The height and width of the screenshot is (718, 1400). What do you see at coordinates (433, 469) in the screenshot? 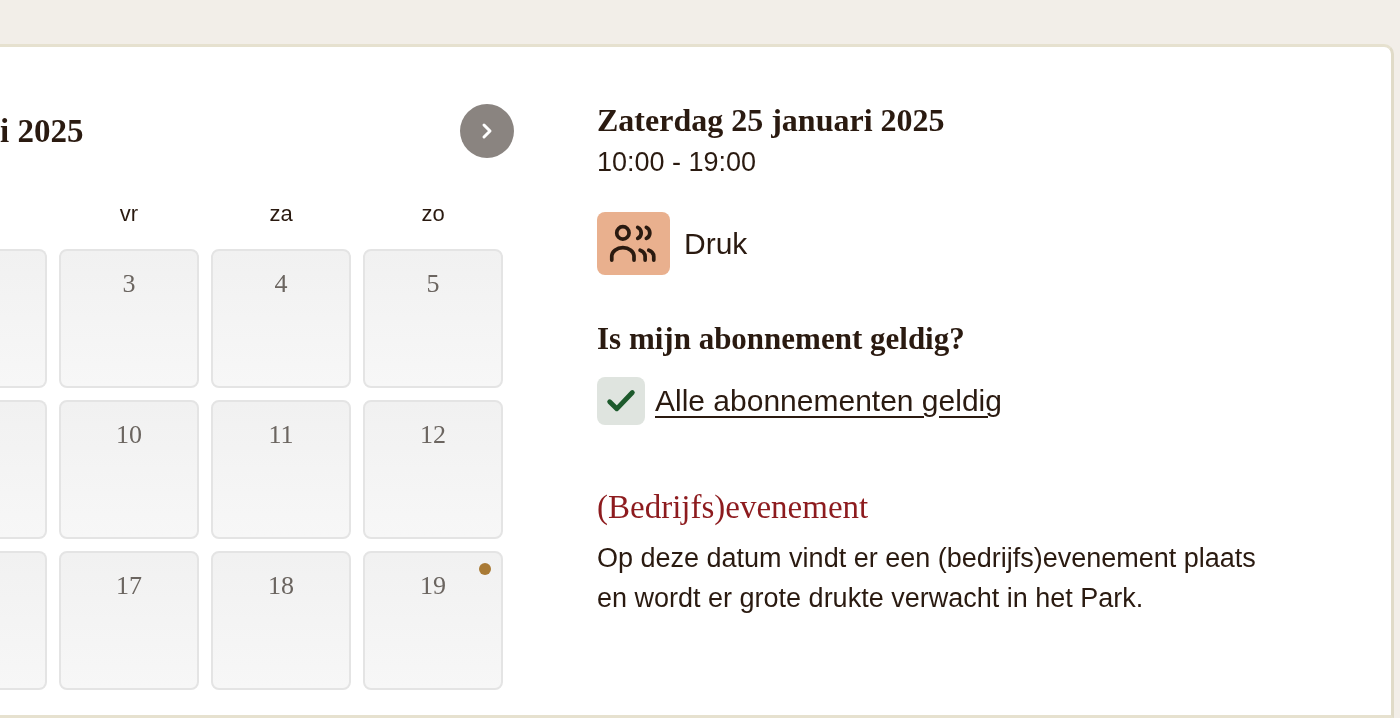
I see `day-cell: 12` at bounding box center [433, 469].